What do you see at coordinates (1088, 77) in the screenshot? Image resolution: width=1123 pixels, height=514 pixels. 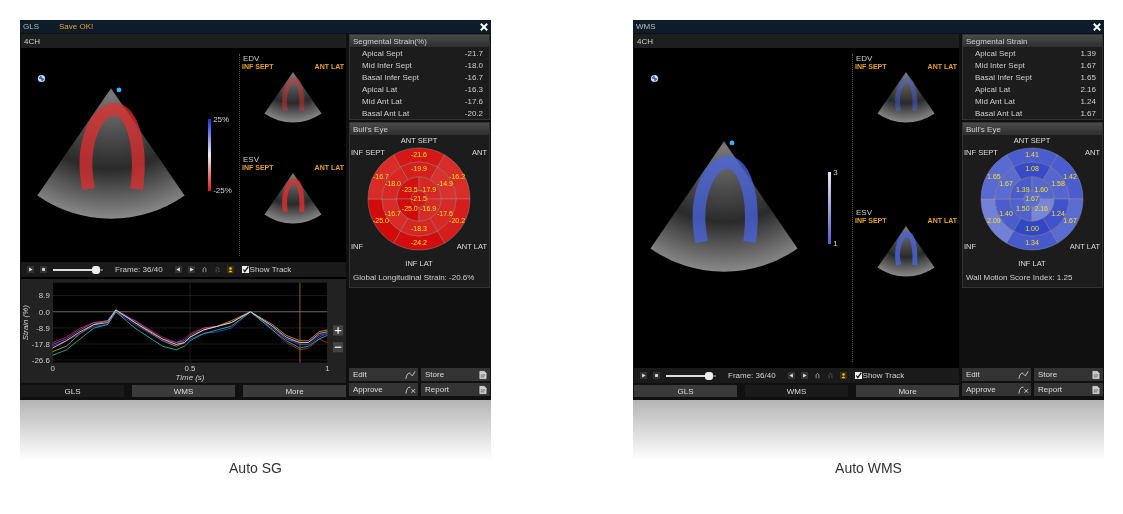 I see `segment-value: 1.65` at bounding box center [1088, 77].